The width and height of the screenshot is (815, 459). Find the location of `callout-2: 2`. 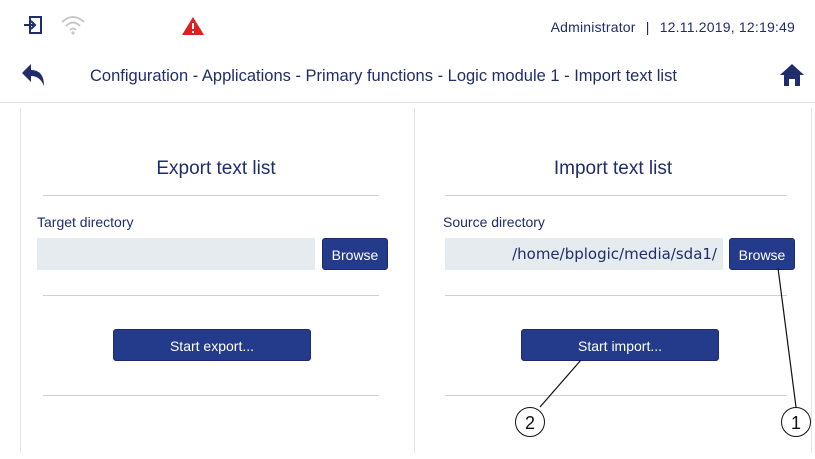

callout-2: 2 is located at coordinates (530, 422).